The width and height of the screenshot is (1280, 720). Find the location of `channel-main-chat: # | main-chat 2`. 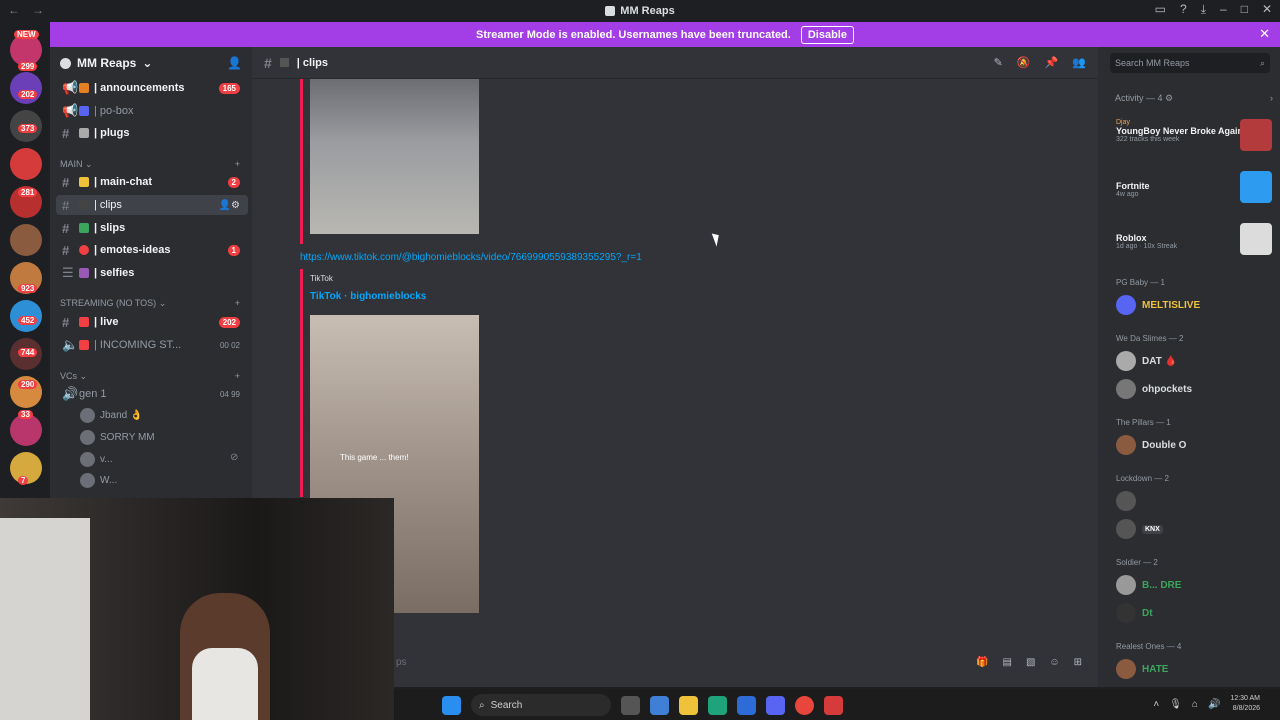

channel-main-chat: # | main-chat 2 is located at coordinates (152, 182).